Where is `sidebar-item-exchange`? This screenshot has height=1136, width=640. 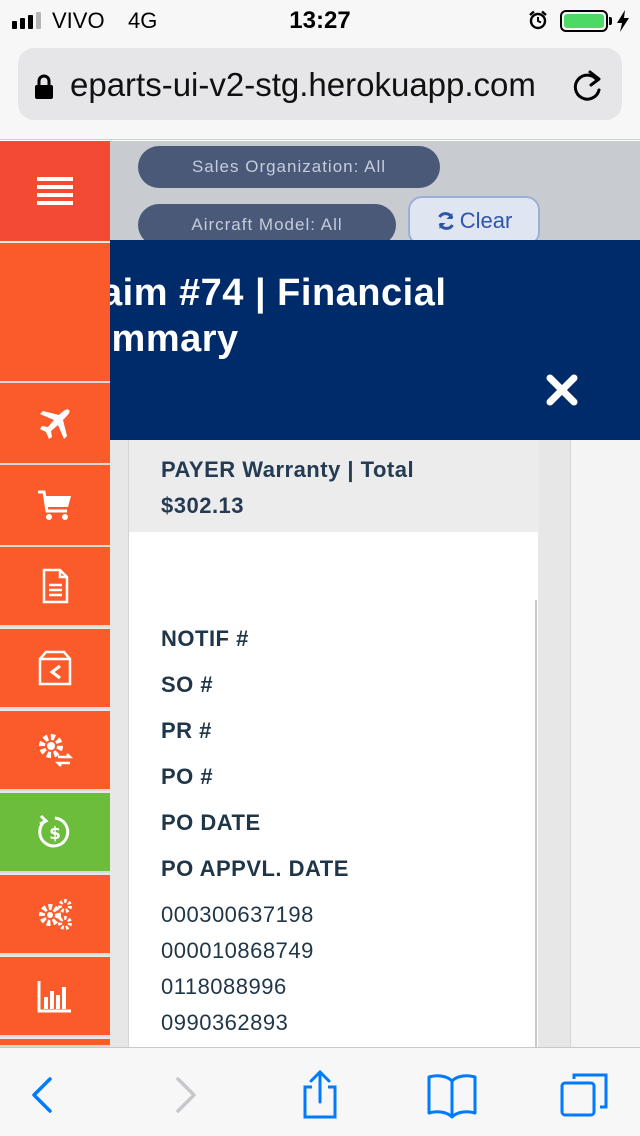
sidebar-item-exchange is located at coordinates (55, 751).